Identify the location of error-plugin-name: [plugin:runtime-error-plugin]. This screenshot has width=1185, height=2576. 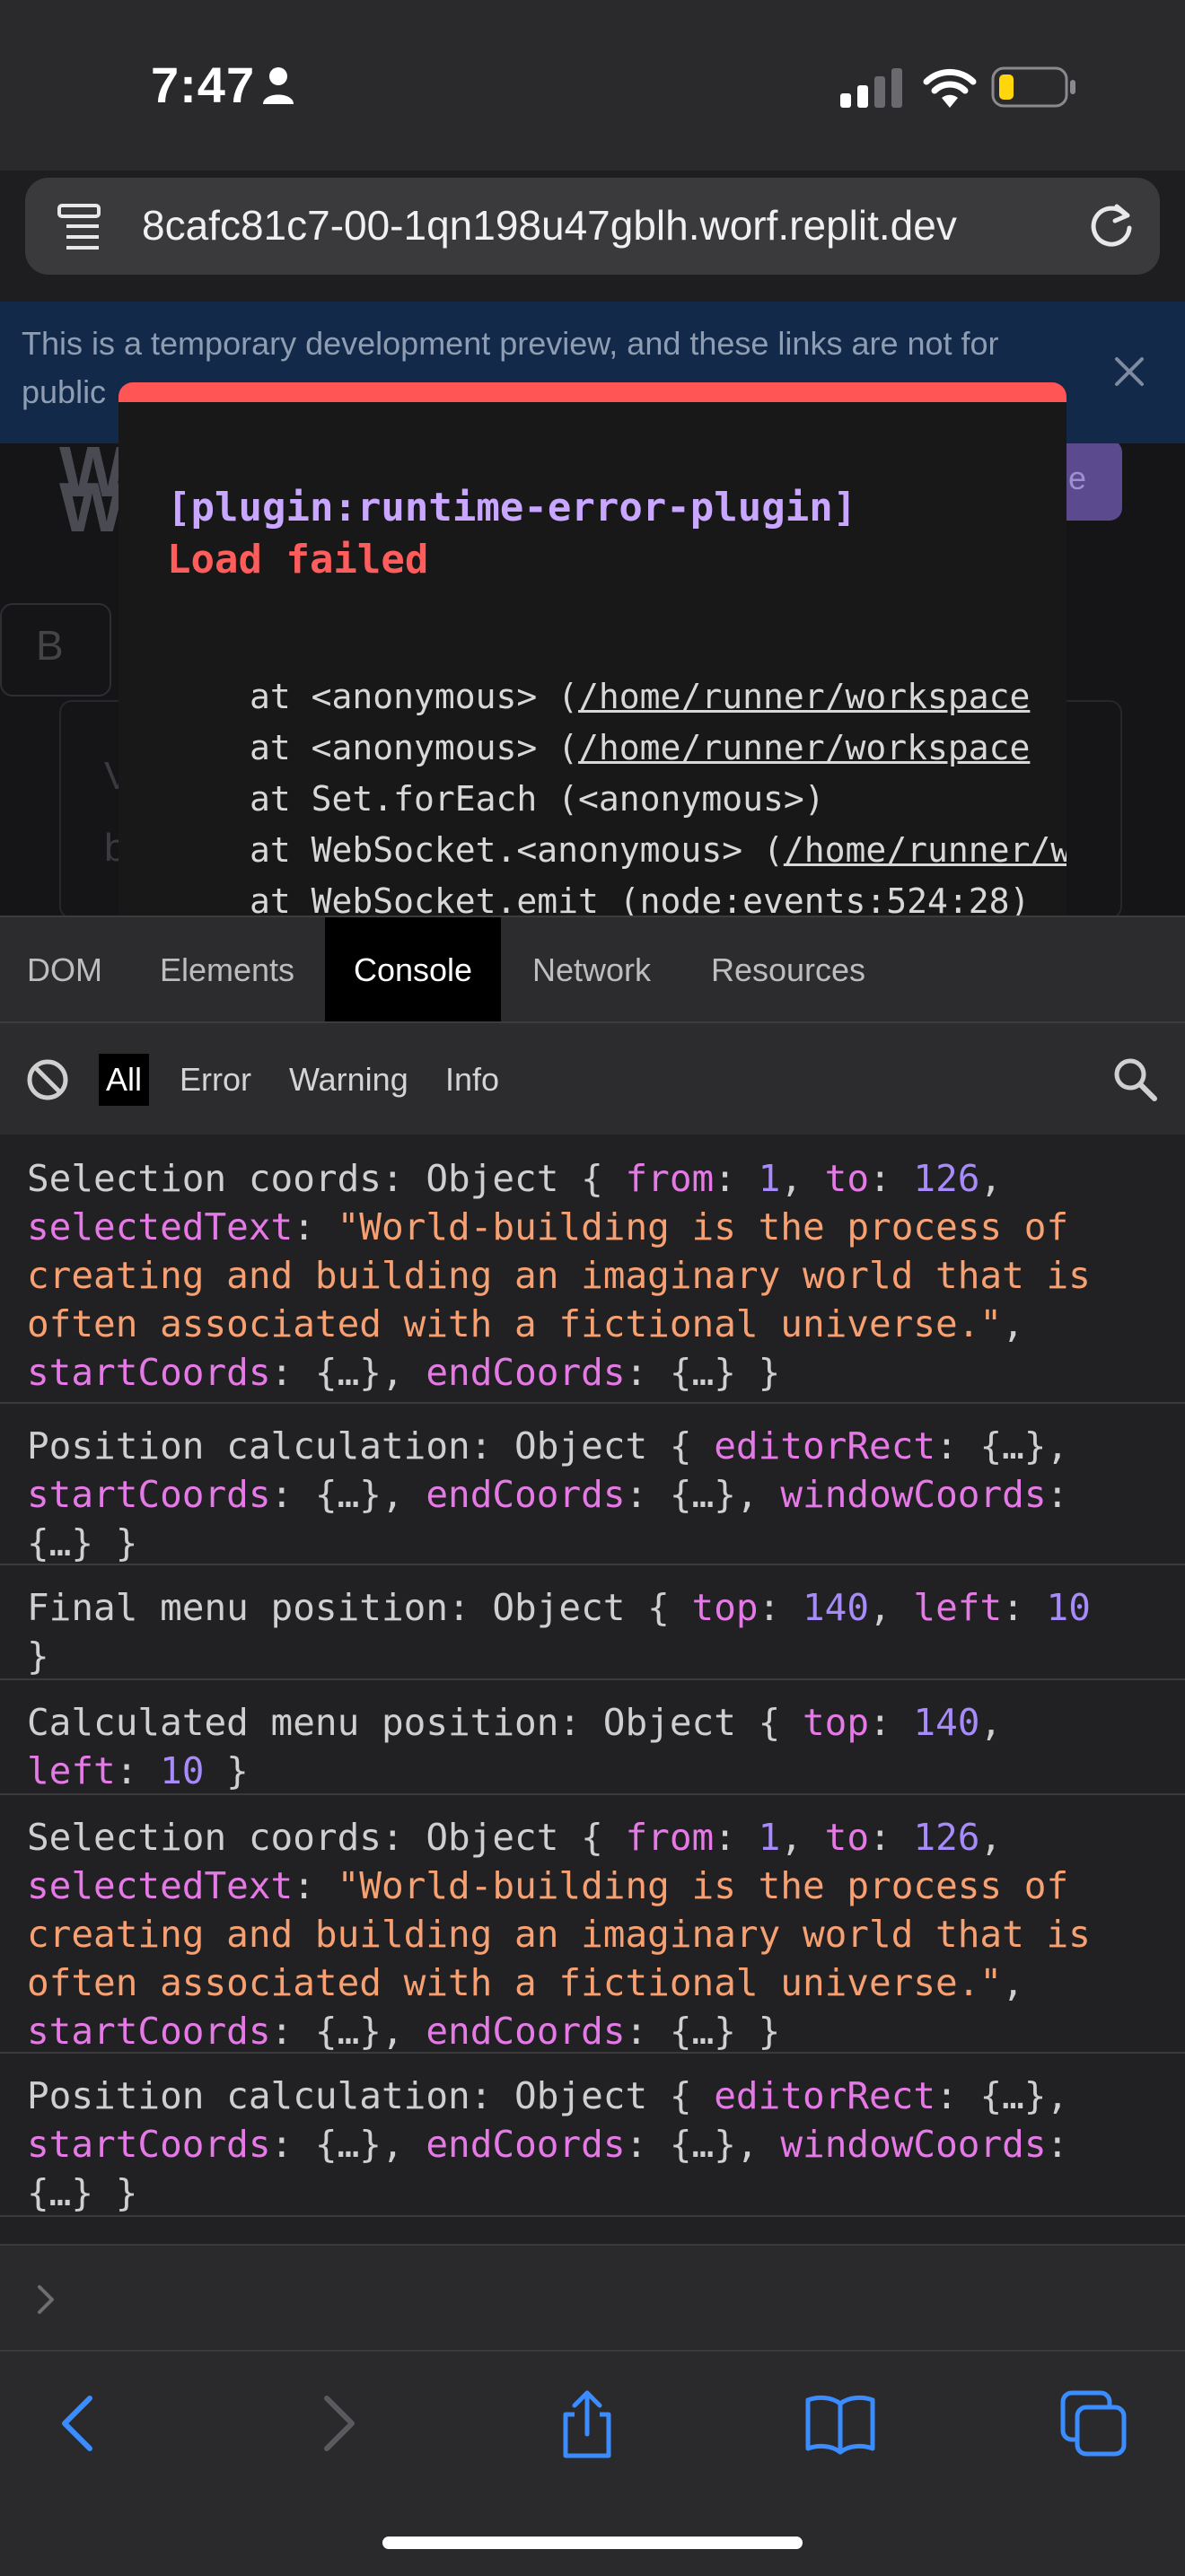
(512, 507).